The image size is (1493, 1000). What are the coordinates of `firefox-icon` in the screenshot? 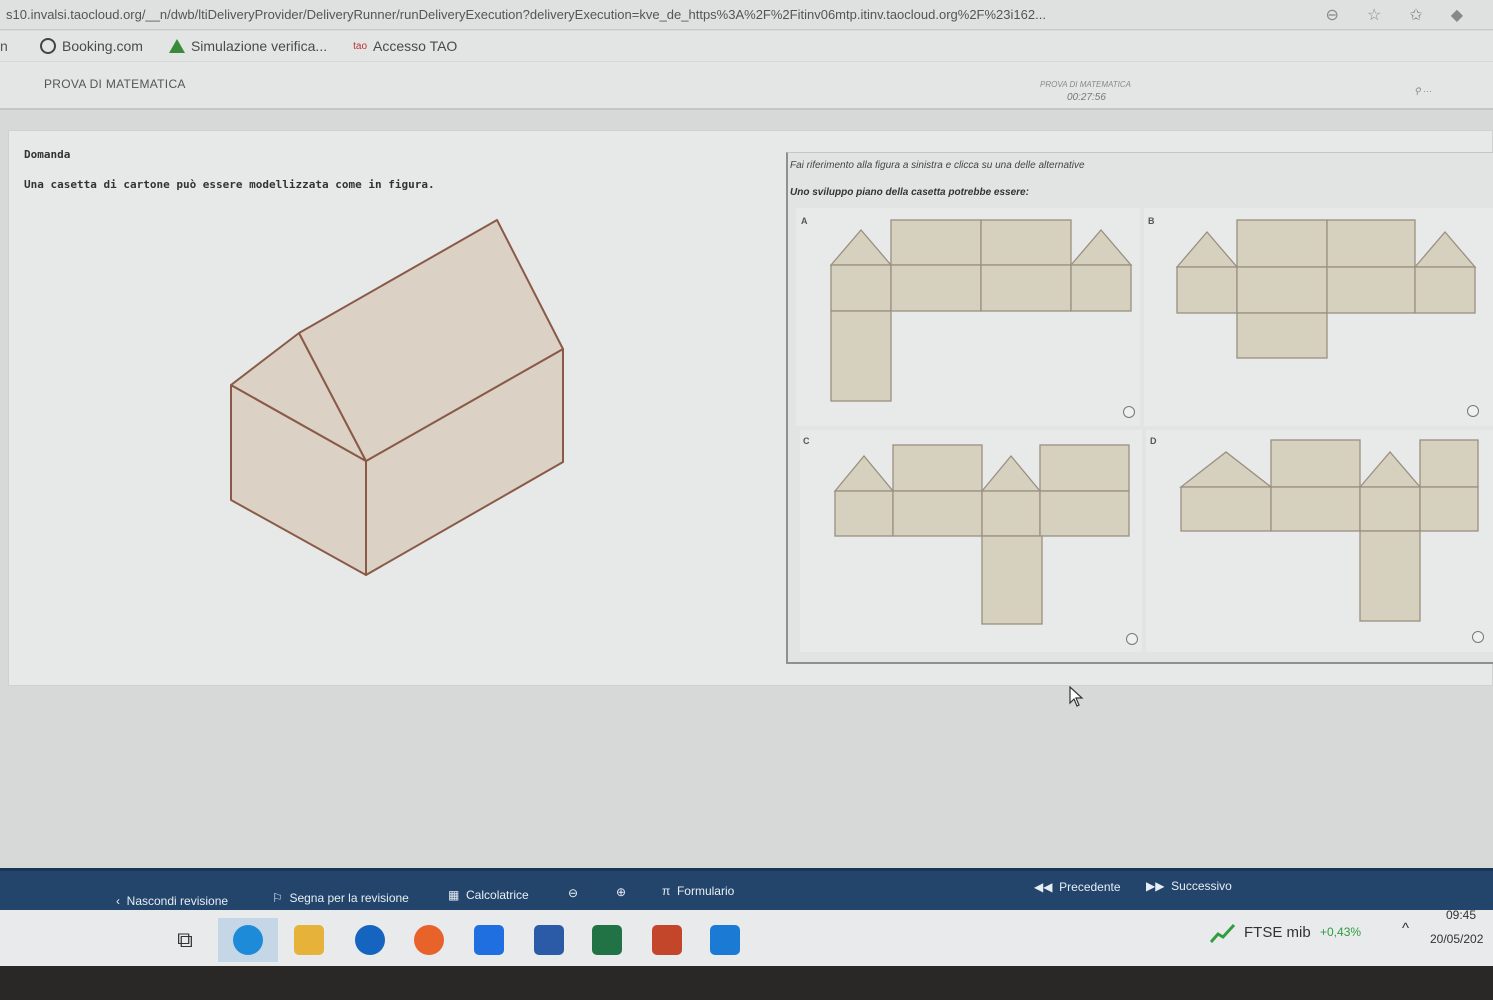 It's located at (429, 940).